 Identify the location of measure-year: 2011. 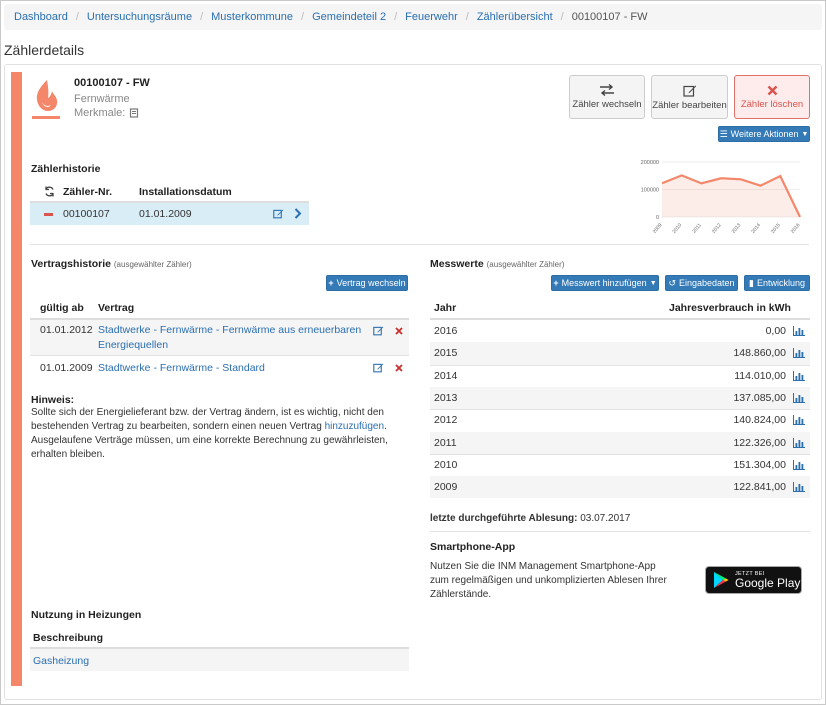
(445, 442).